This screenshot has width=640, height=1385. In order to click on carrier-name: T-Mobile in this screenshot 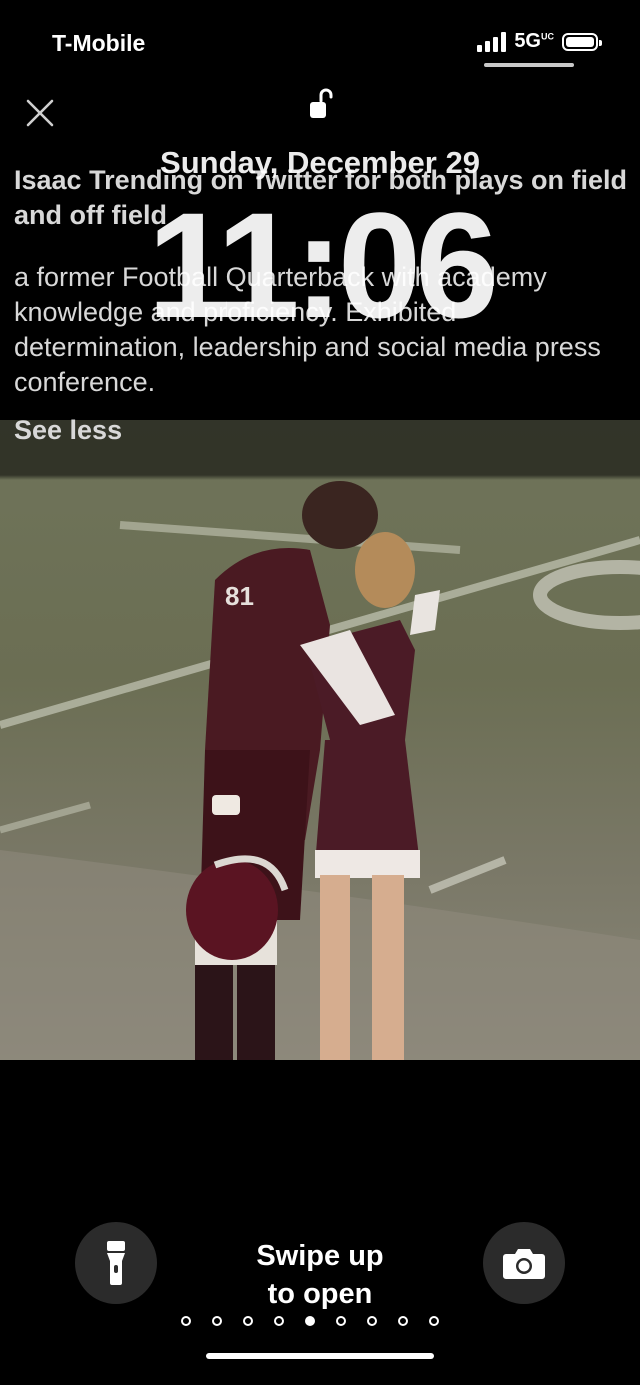, I will do `click(99, 43)`.